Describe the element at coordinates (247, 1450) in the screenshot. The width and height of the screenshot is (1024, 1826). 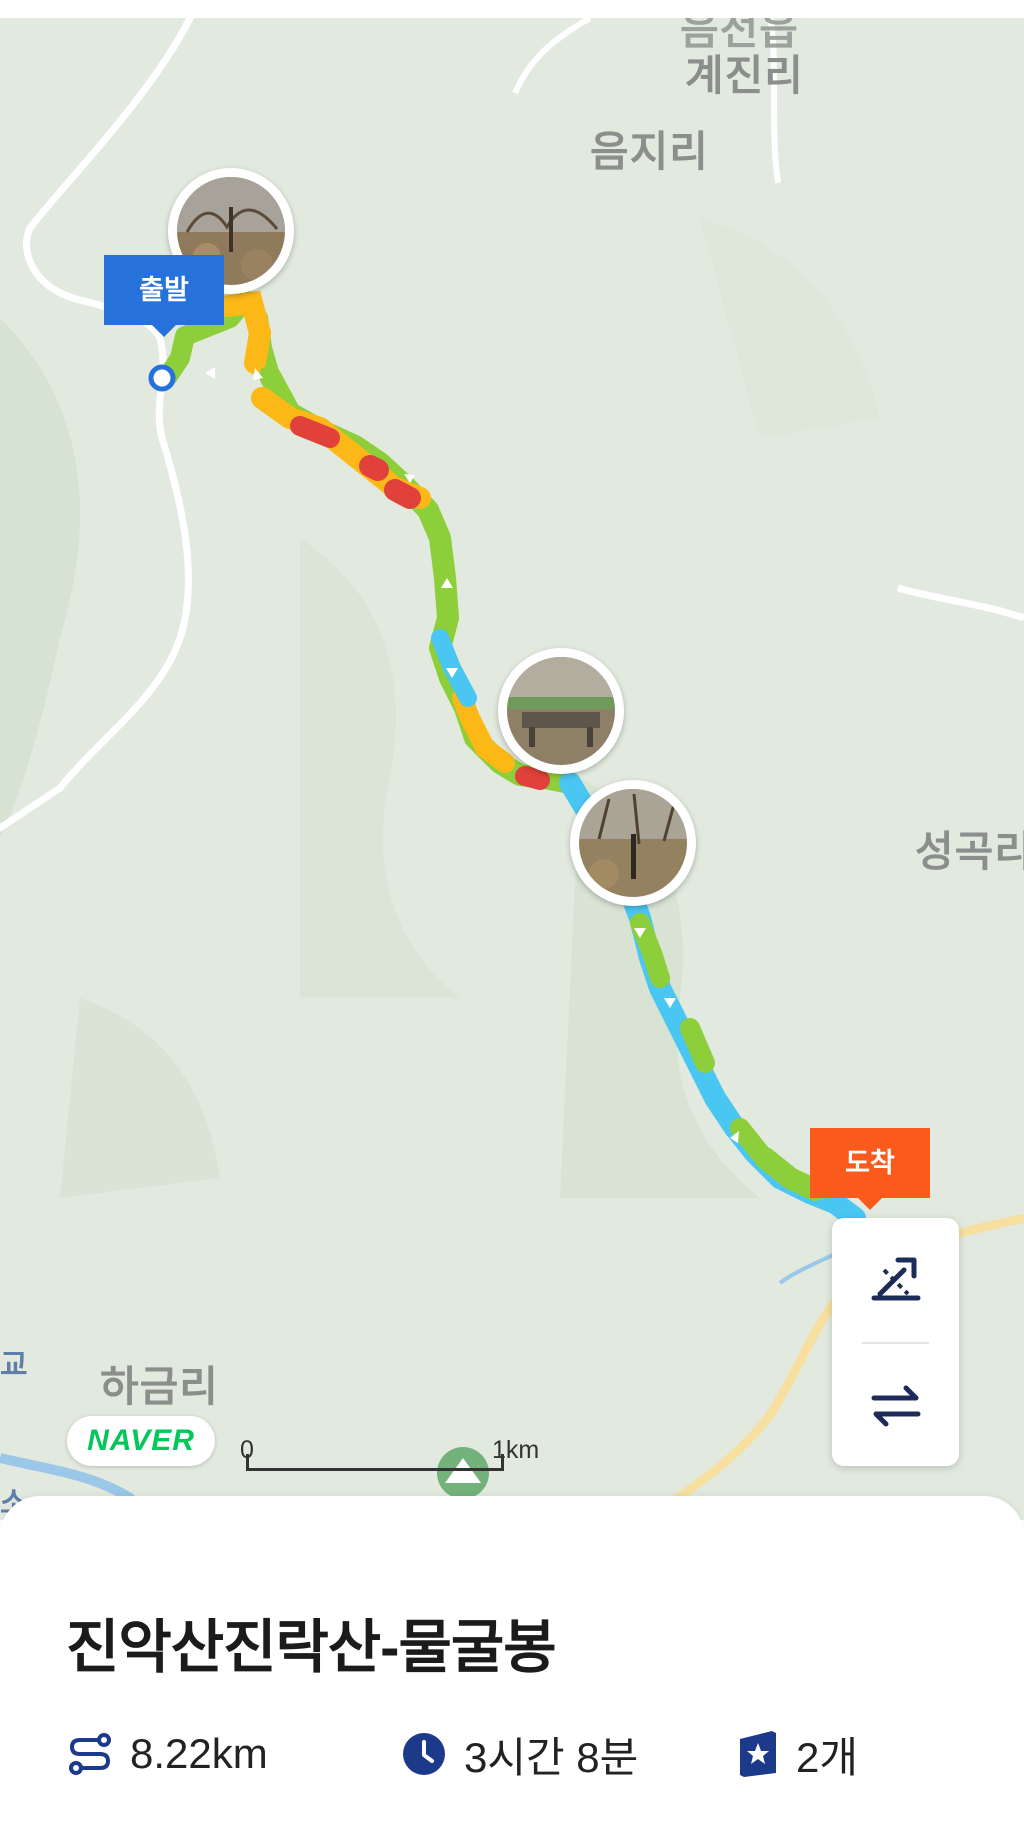
I see `scale-start-label: 0` at that location.